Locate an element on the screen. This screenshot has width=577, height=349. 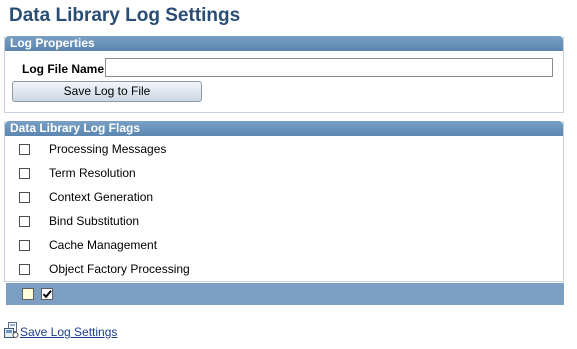
term-resolution-checkbox is located at coordinates (24, 173).